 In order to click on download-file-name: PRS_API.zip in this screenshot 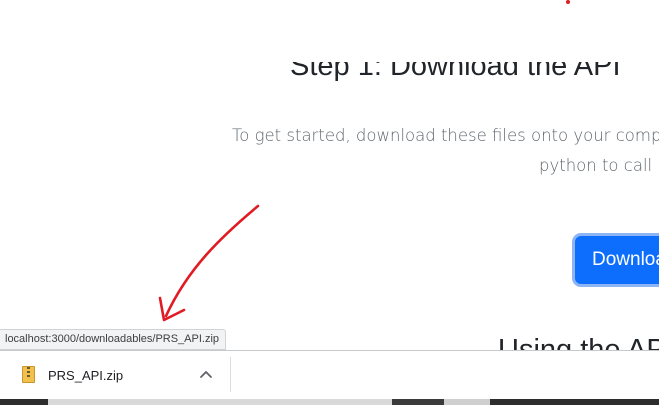, I will do `click(86, 375)`.